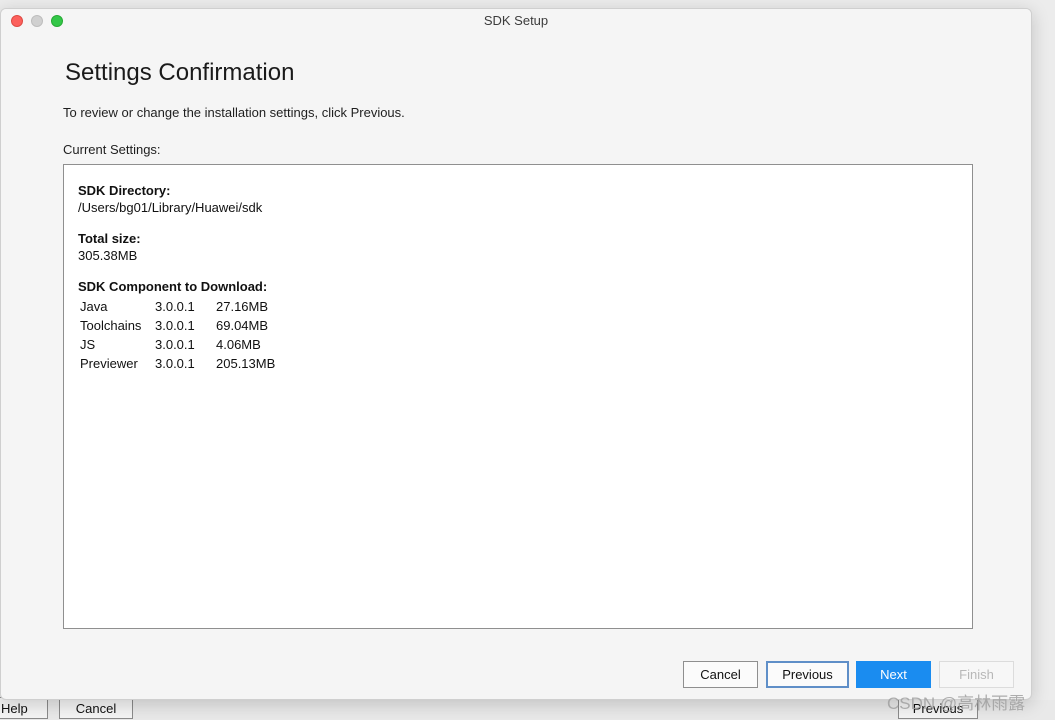  Describe the element at coordinates (109, 238) in the screenshot. I see `total-size-label: Total size:` at that location.